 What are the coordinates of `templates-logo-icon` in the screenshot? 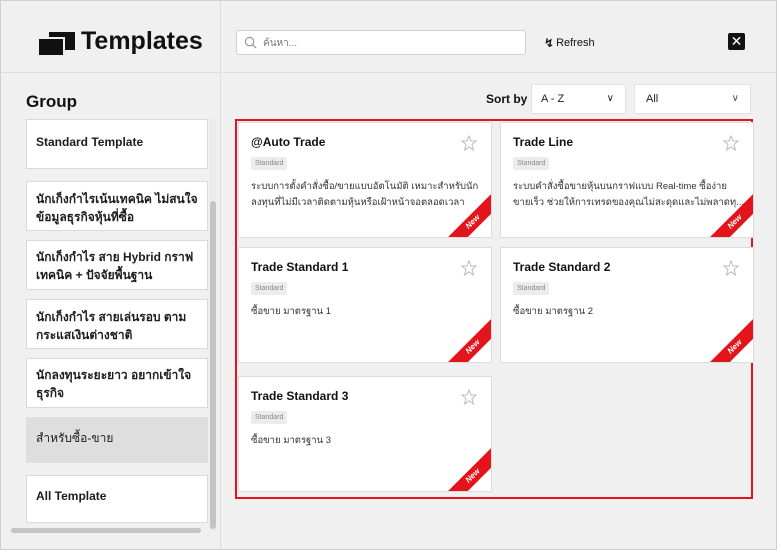 It's located at (57, 43).